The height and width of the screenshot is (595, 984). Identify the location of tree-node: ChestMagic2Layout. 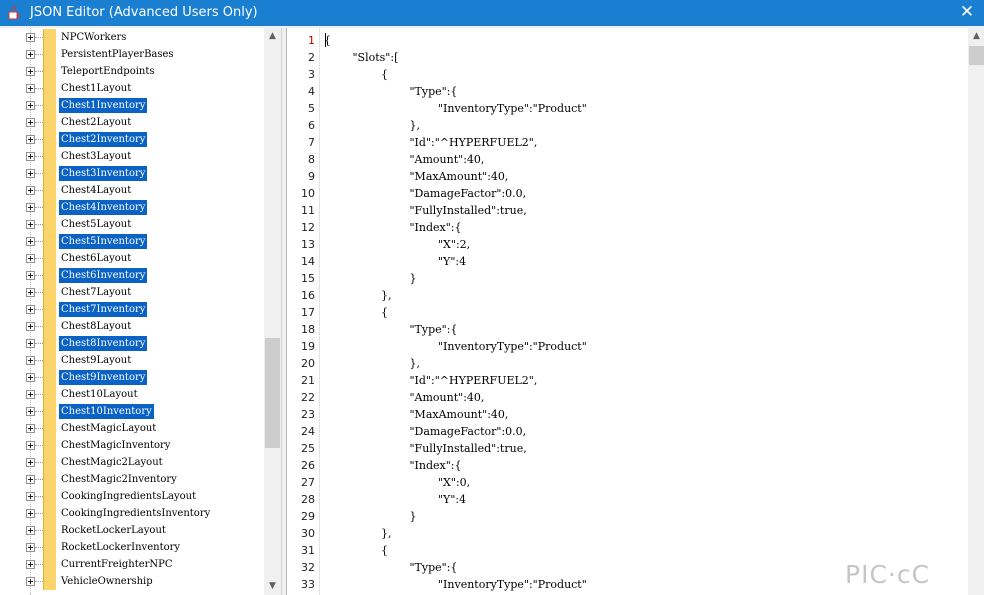
(132, 462).